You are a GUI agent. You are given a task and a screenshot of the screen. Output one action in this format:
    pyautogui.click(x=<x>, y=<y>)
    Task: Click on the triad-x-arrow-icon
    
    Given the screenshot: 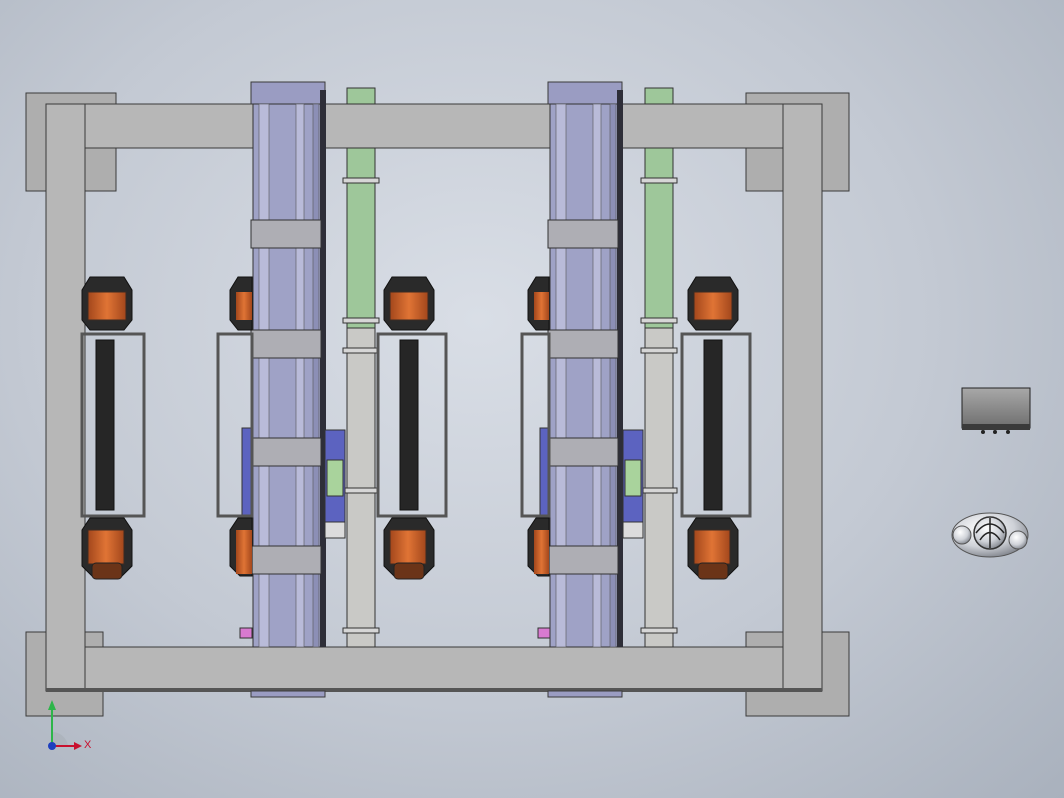 What is the action you would take?
    pyautogui.click(x=78, y=746)
    